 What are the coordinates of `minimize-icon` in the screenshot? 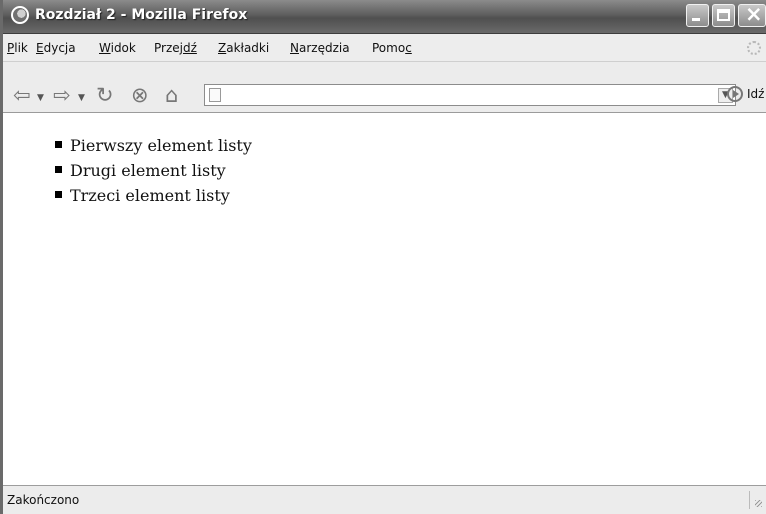 It's located at (696, 19).